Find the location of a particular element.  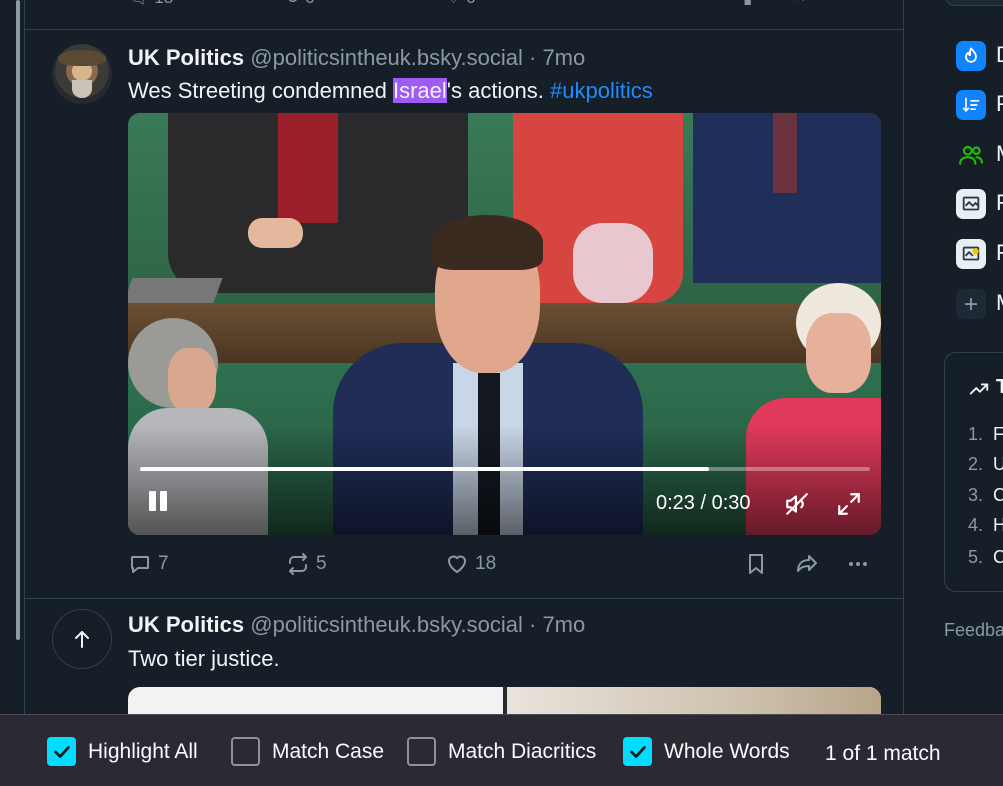

bookmark-icon: ▮ is located at coordinates (747, 4).